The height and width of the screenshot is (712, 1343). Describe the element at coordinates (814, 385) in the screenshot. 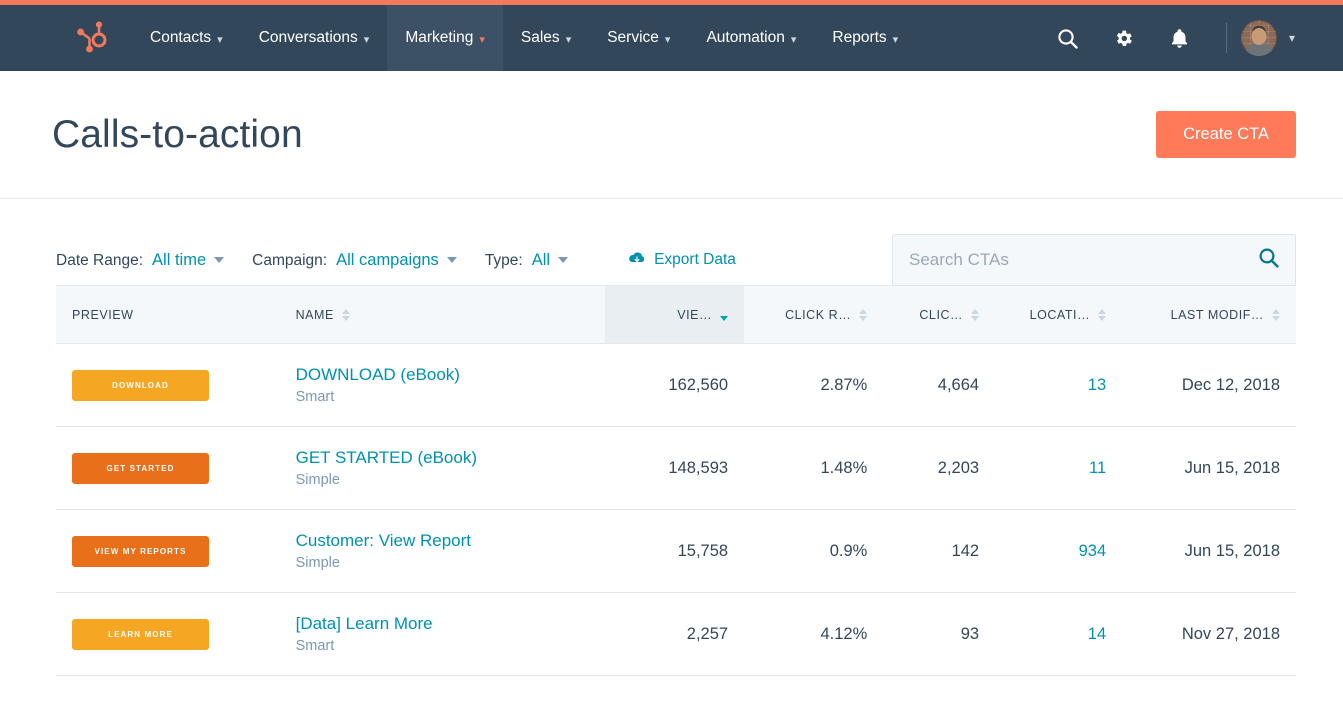

I see `cell-click-rate: 2.87%` at that location.